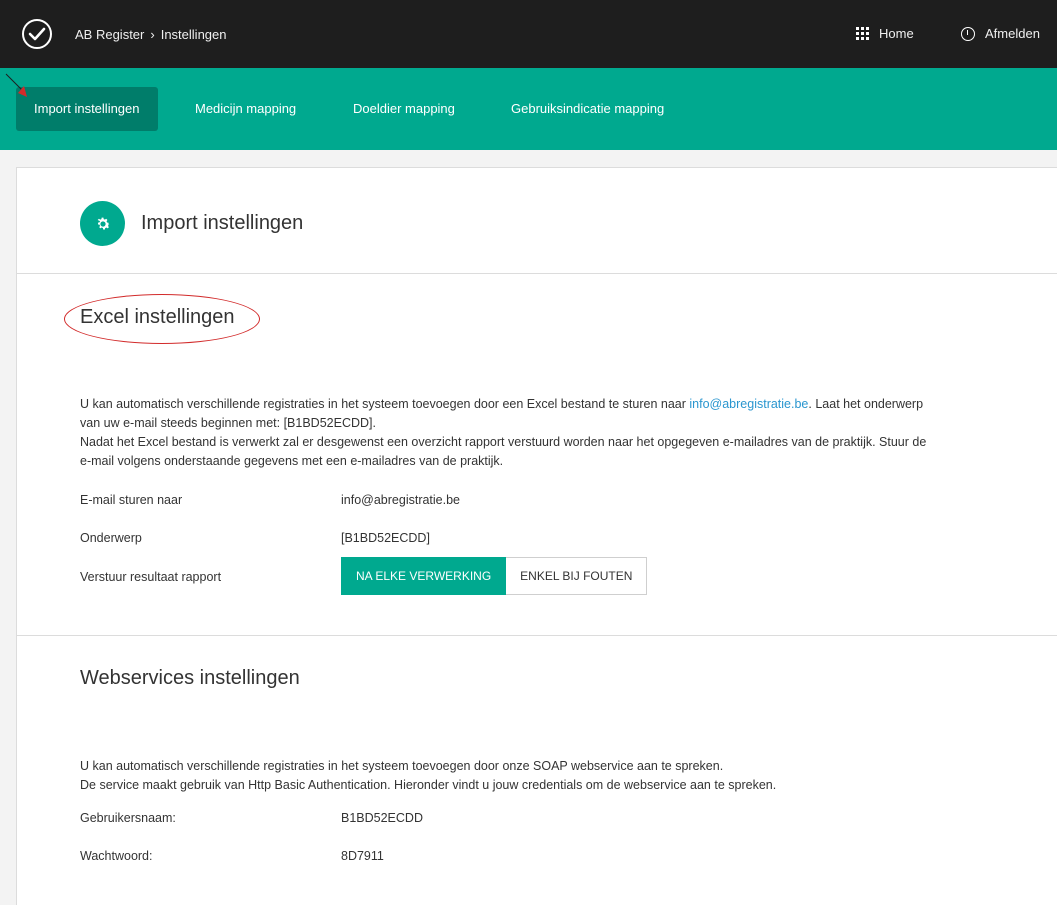  Describe the element at coordinates (102, 223) in the screenshot. I see `gear-icon` at that location.